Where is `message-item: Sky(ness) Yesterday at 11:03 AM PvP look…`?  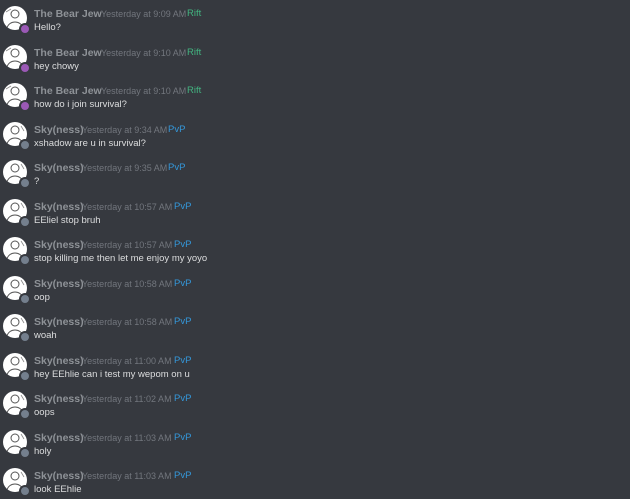 message-item: Sky(ness) Yesterday at 11:03 AM PvP look… is located at coordinates (315, 482).